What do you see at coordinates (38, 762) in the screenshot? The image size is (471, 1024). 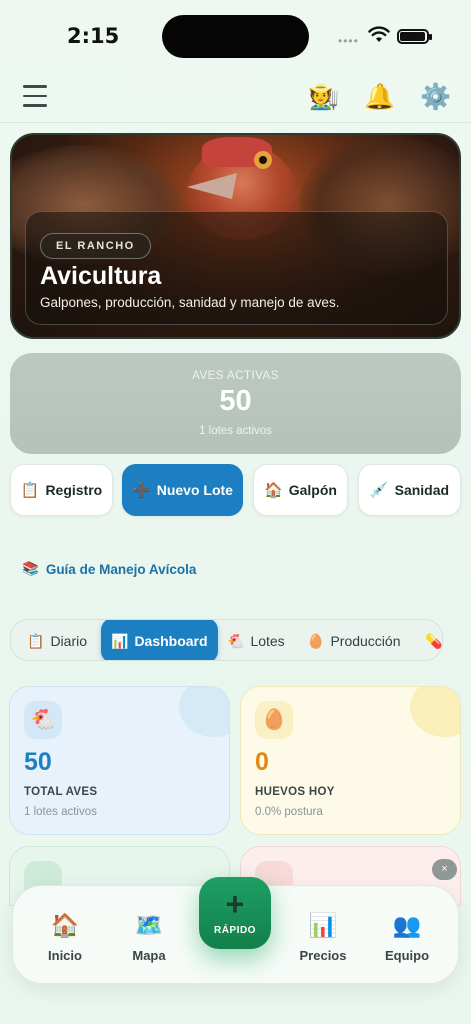 I see `card-value: 50` at bounding box center [38, 762].